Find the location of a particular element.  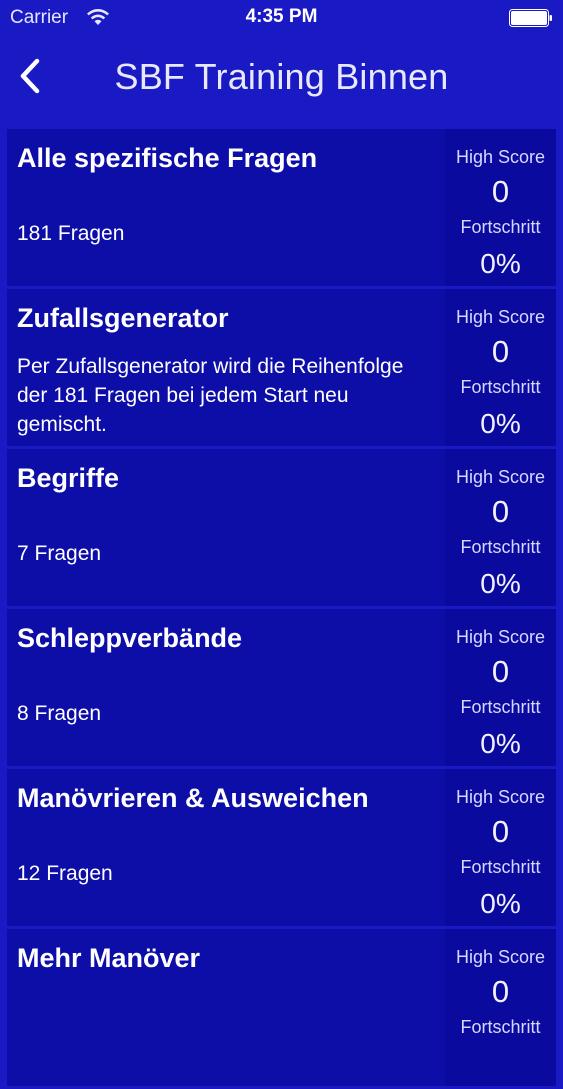

row-title: Mehr Manöver is located at coordinates (109, 958).